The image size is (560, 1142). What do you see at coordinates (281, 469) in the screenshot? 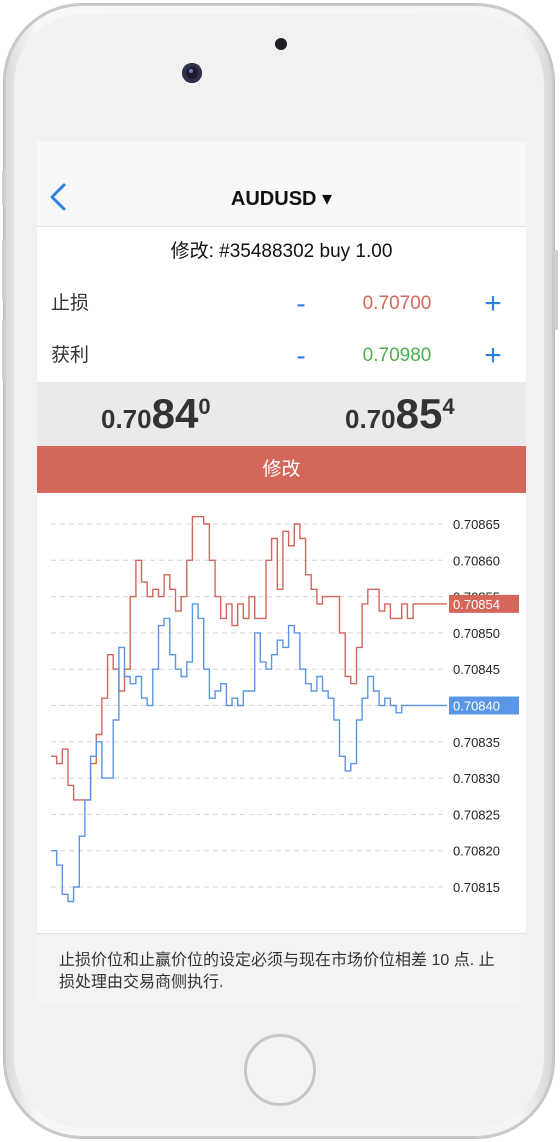
I see `modify-button: 修改` at bounding box center [281, 469].